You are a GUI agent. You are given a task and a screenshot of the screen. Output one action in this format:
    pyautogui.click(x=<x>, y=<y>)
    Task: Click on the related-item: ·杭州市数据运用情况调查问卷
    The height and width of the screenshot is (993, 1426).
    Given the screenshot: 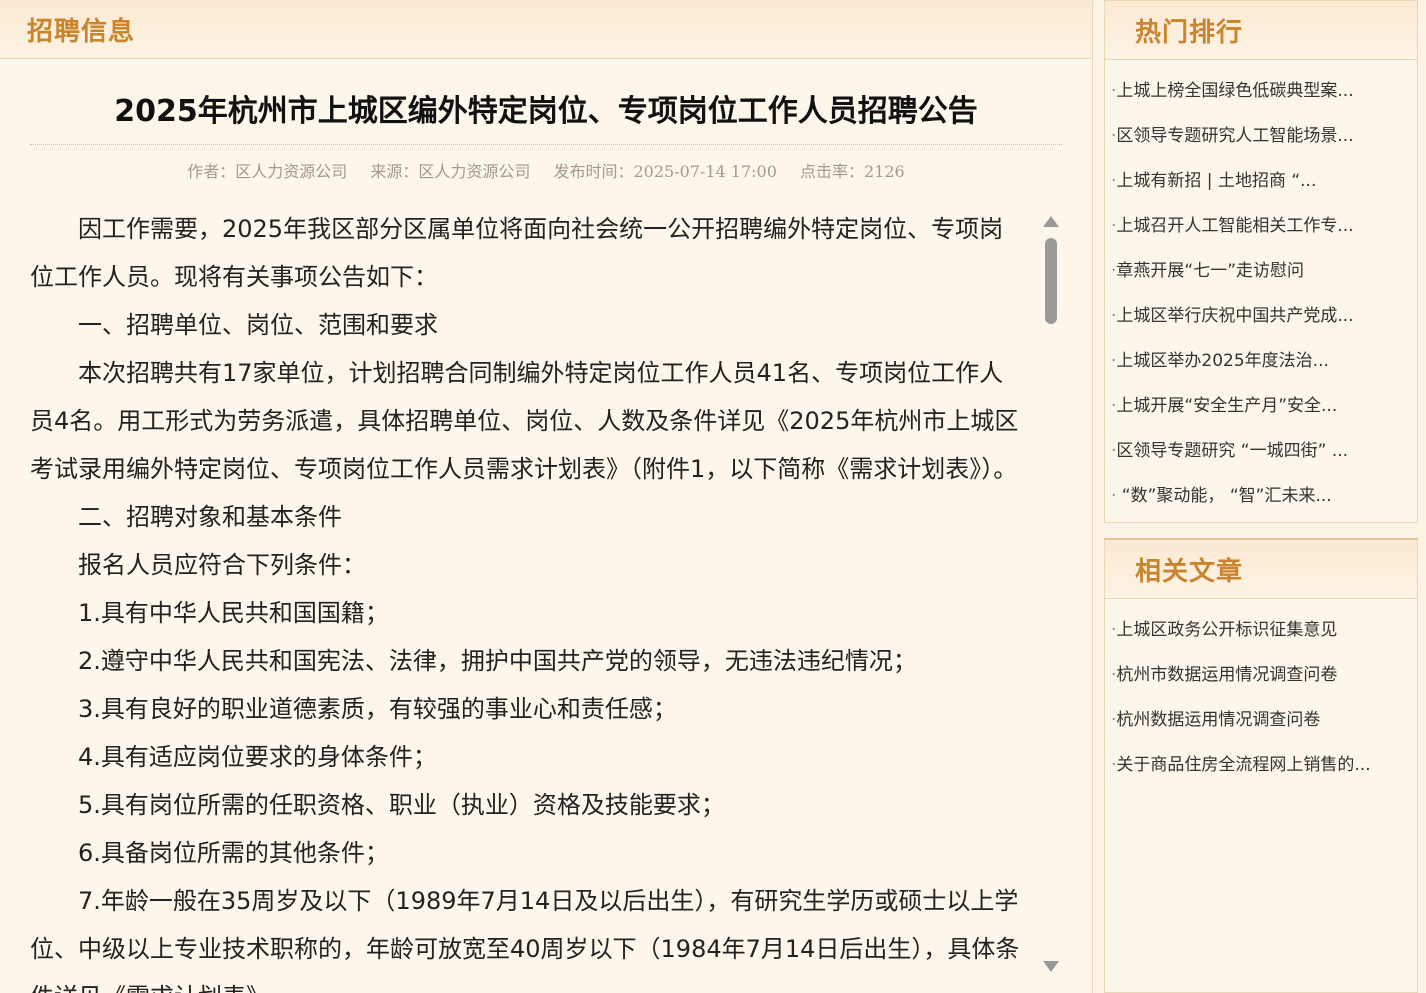 What is the action you would take?
    pyautogui.click(x=1264, y=680)
    